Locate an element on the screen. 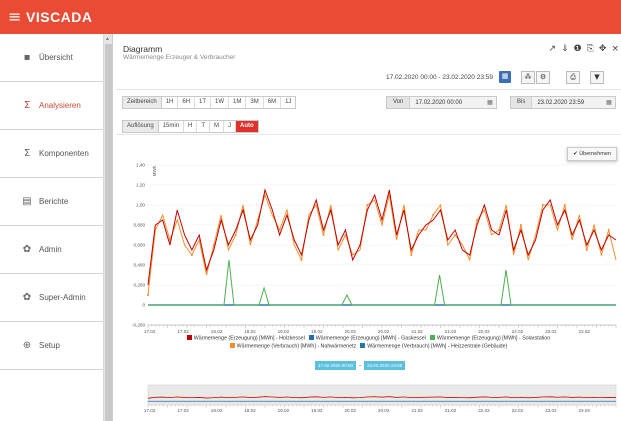 The width and height of the screenshot is (621, 421). info-icon: ❶ is located at coordinates (578, 49).